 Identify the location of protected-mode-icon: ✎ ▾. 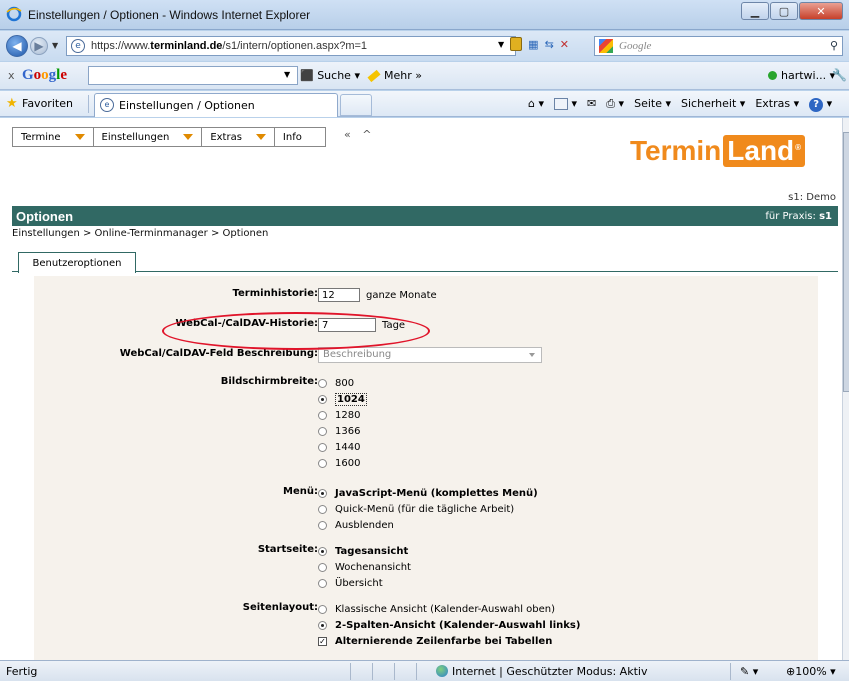
(749, 671).